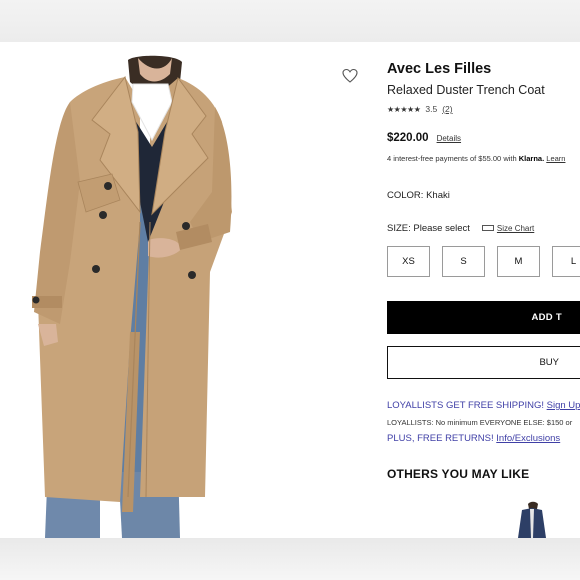  I want to click on size-option-xs: XS, so click(408, 261).